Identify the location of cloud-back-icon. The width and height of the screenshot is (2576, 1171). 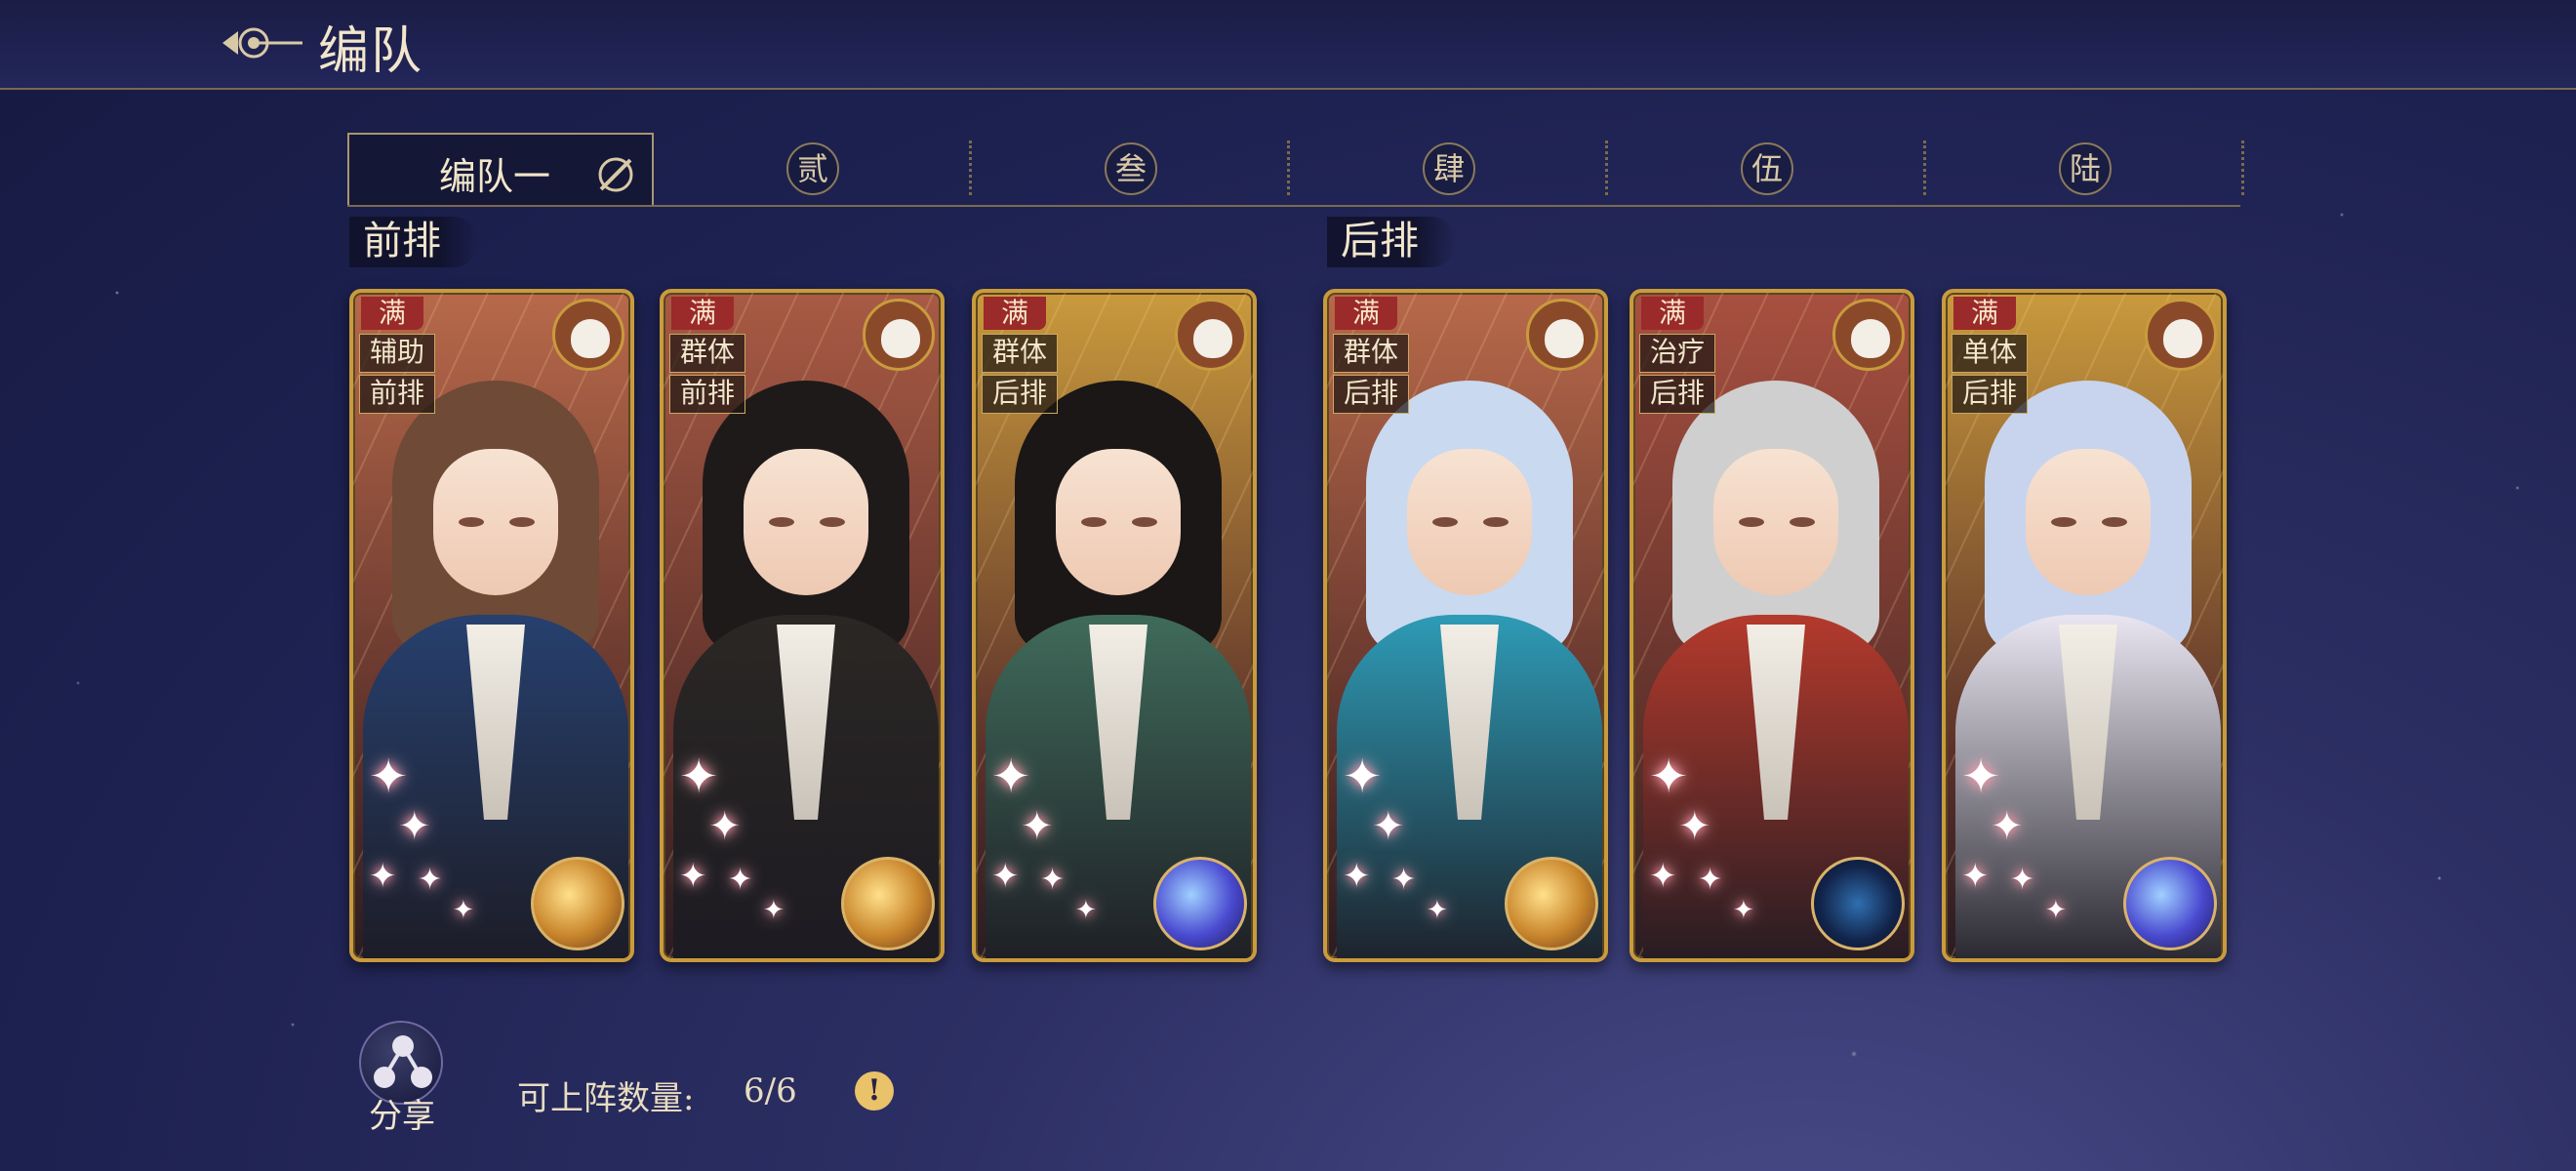
(262, 43).